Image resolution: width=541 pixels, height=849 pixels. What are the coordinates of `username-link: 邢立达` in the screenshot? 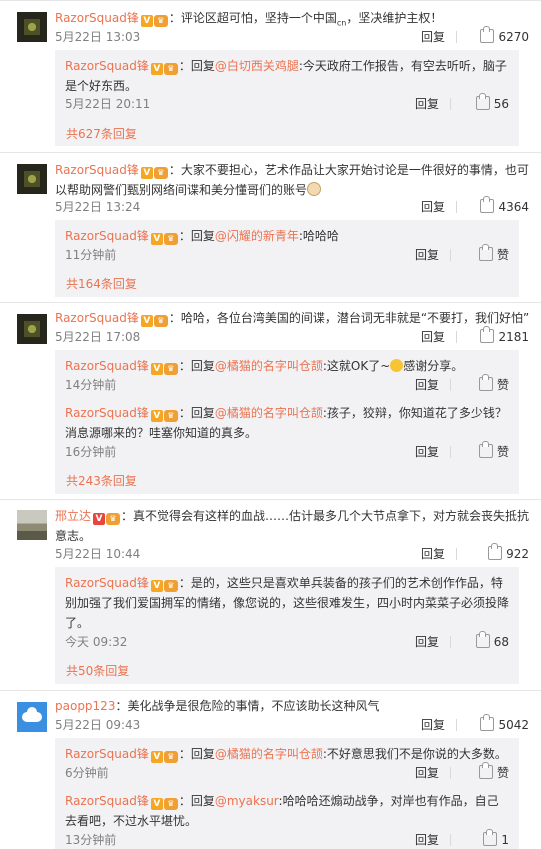 It's located at (73, 516).